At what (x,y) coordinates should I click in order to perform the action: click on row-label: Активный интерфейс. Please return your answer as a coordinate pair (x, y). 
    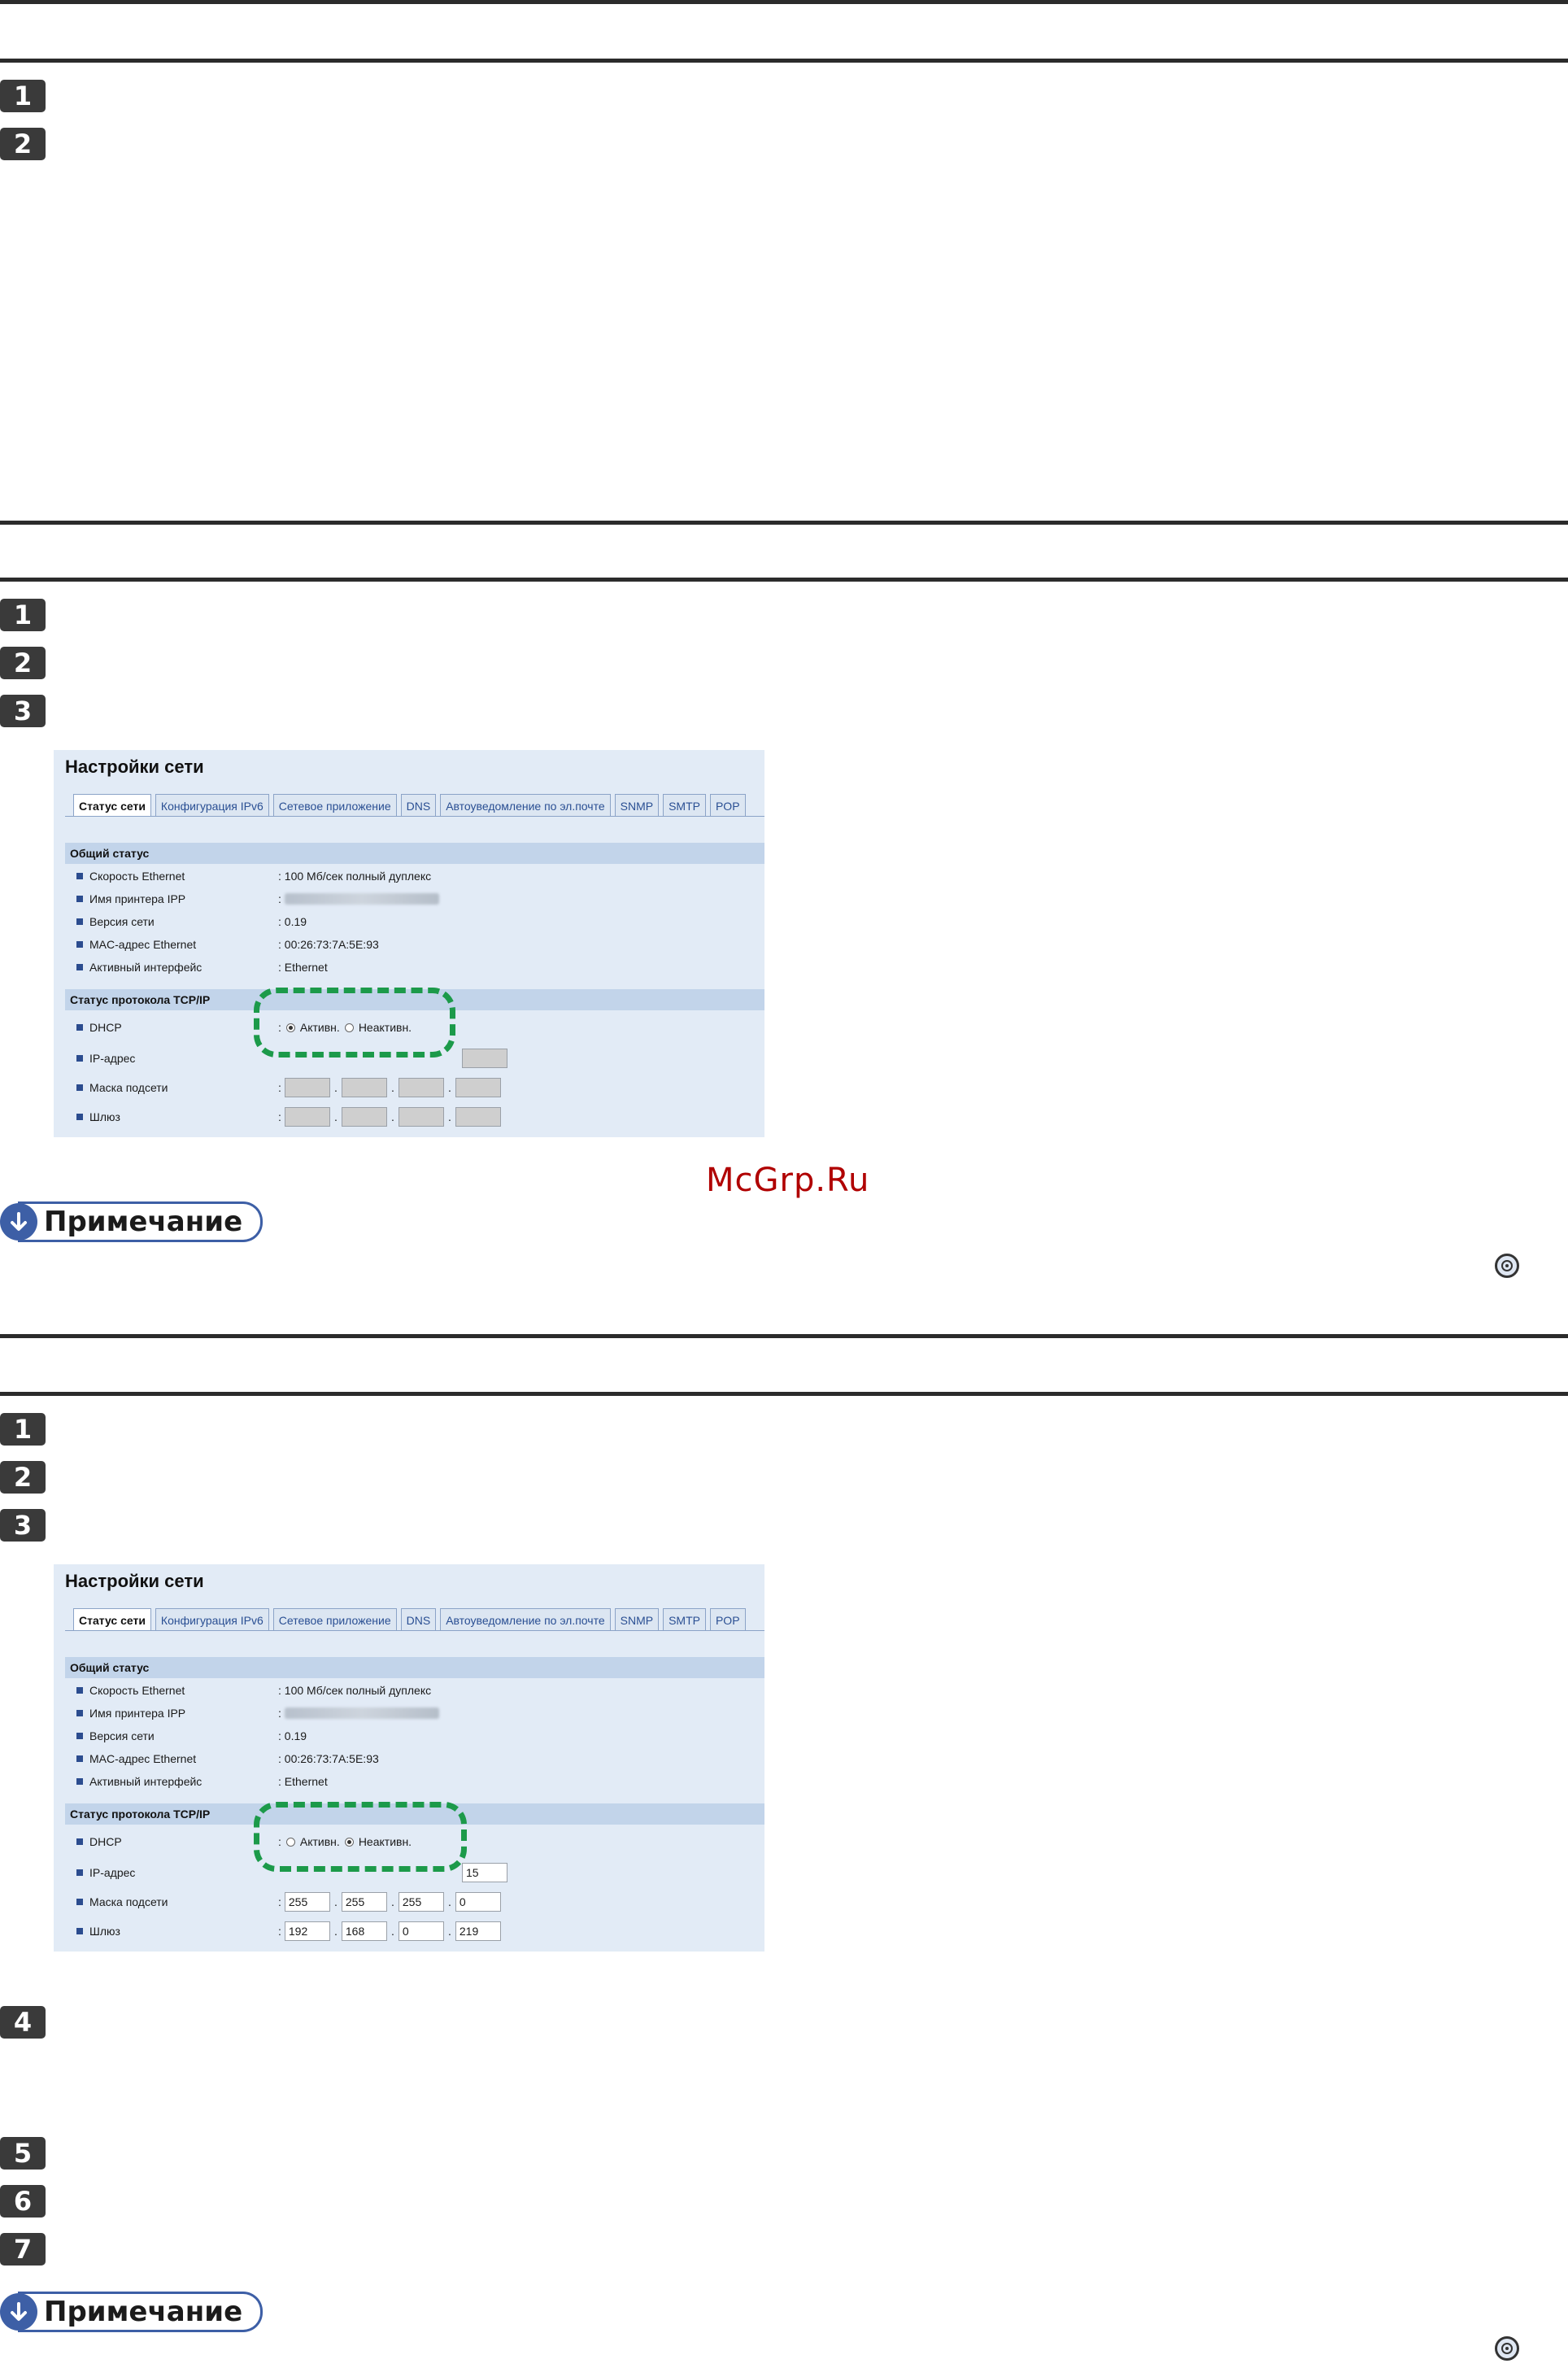
    Looking at the image, I should click on (139, 967).